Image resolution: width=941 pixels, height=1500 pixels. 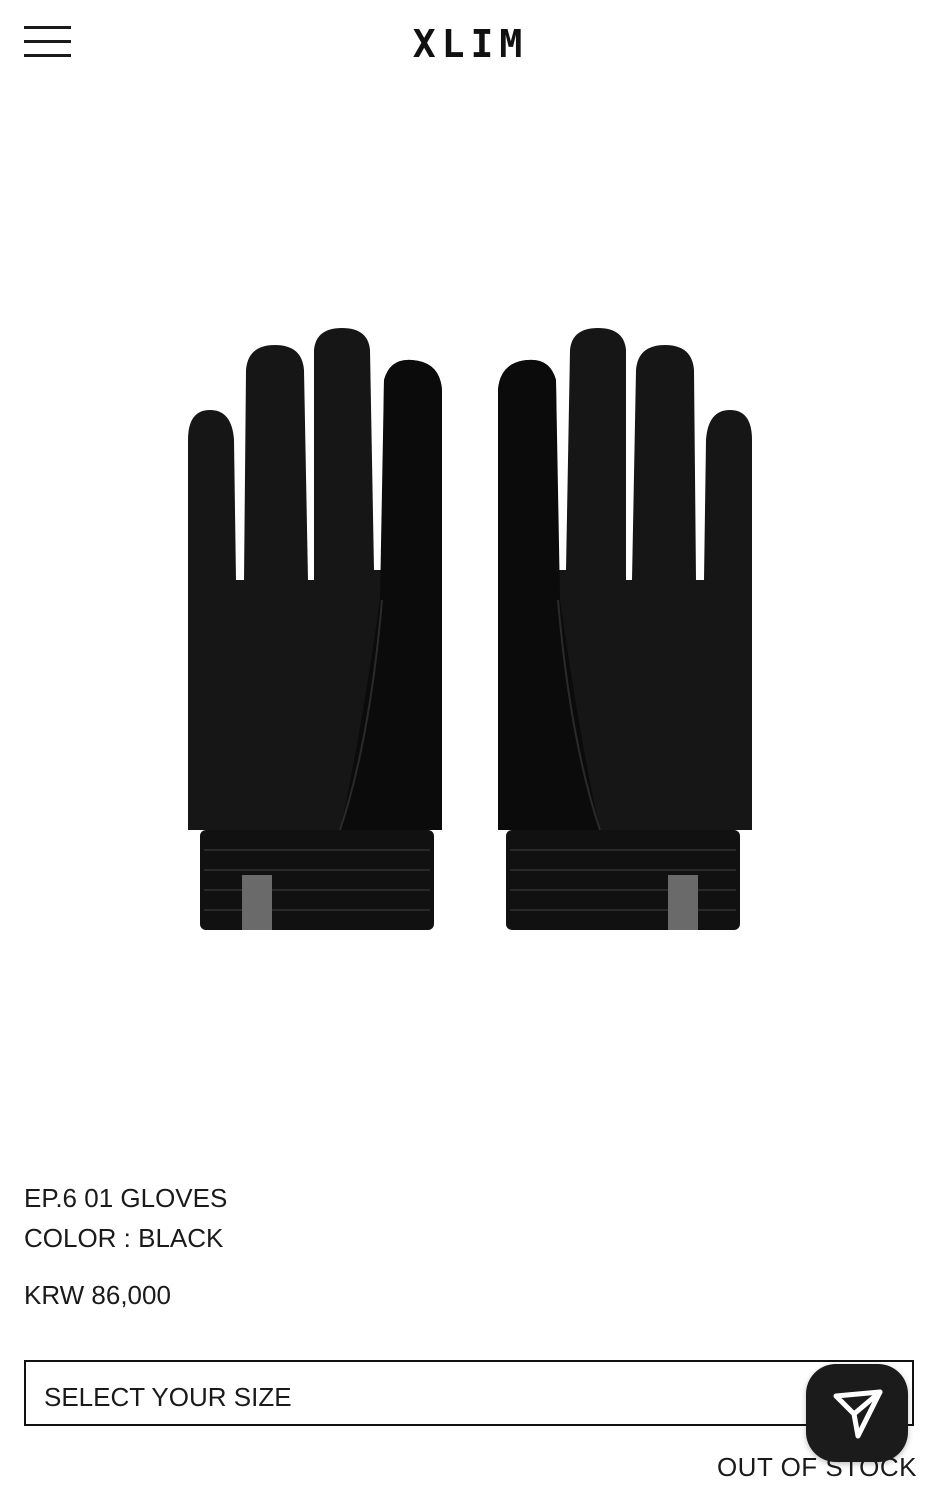 I want to click on product-color: COLOR : BLACK, so click(x=124, y=1238).